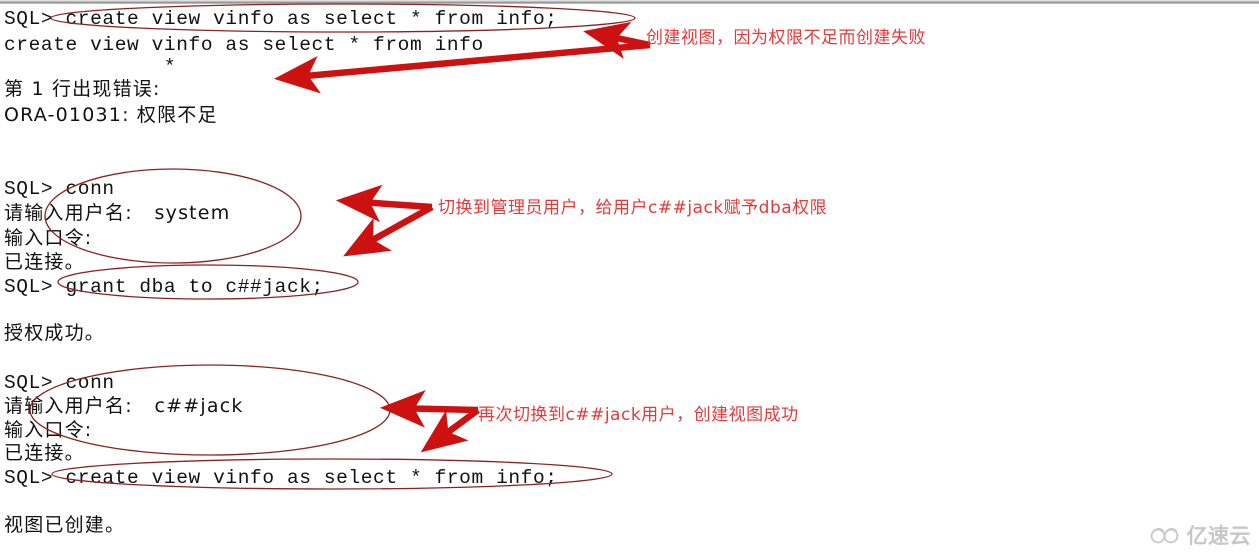 This screenshot has width=1259, height=556. I want to click on console-line: *, so click(90, 67).